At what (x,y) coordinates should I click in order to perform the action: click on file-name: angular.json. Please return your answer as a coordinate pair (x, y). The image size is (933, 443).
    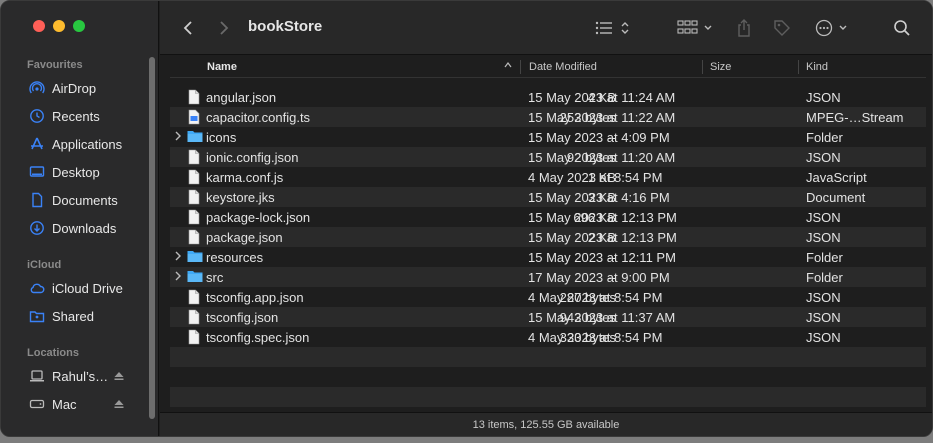
    Looking at the image, I should click on (241, 97).